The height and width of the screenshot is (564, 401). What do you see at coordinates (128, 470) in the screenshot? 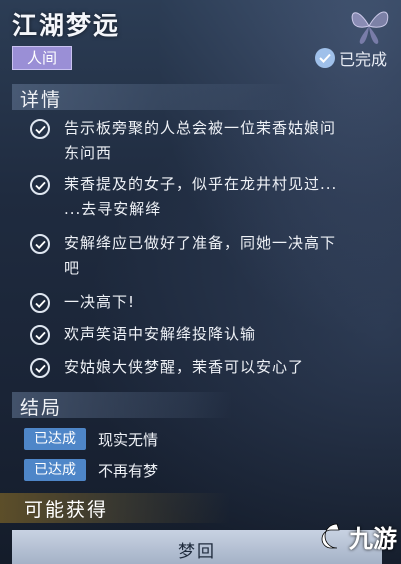
I see `ending-text: 不再有梦` at bounding box center [128, 470].